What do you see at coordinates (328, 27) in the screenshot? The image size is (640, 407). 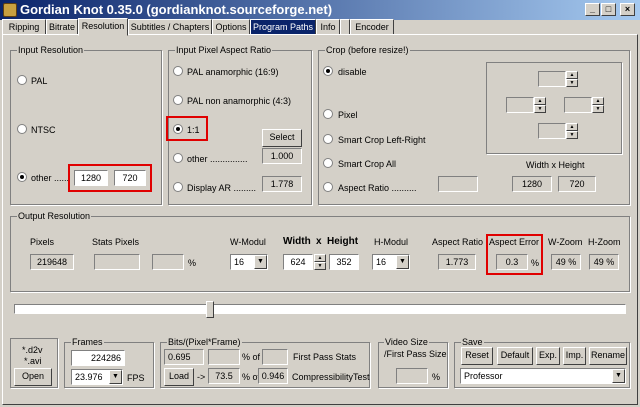 I see `tab-info: Info` at bounding box center [328, 27].